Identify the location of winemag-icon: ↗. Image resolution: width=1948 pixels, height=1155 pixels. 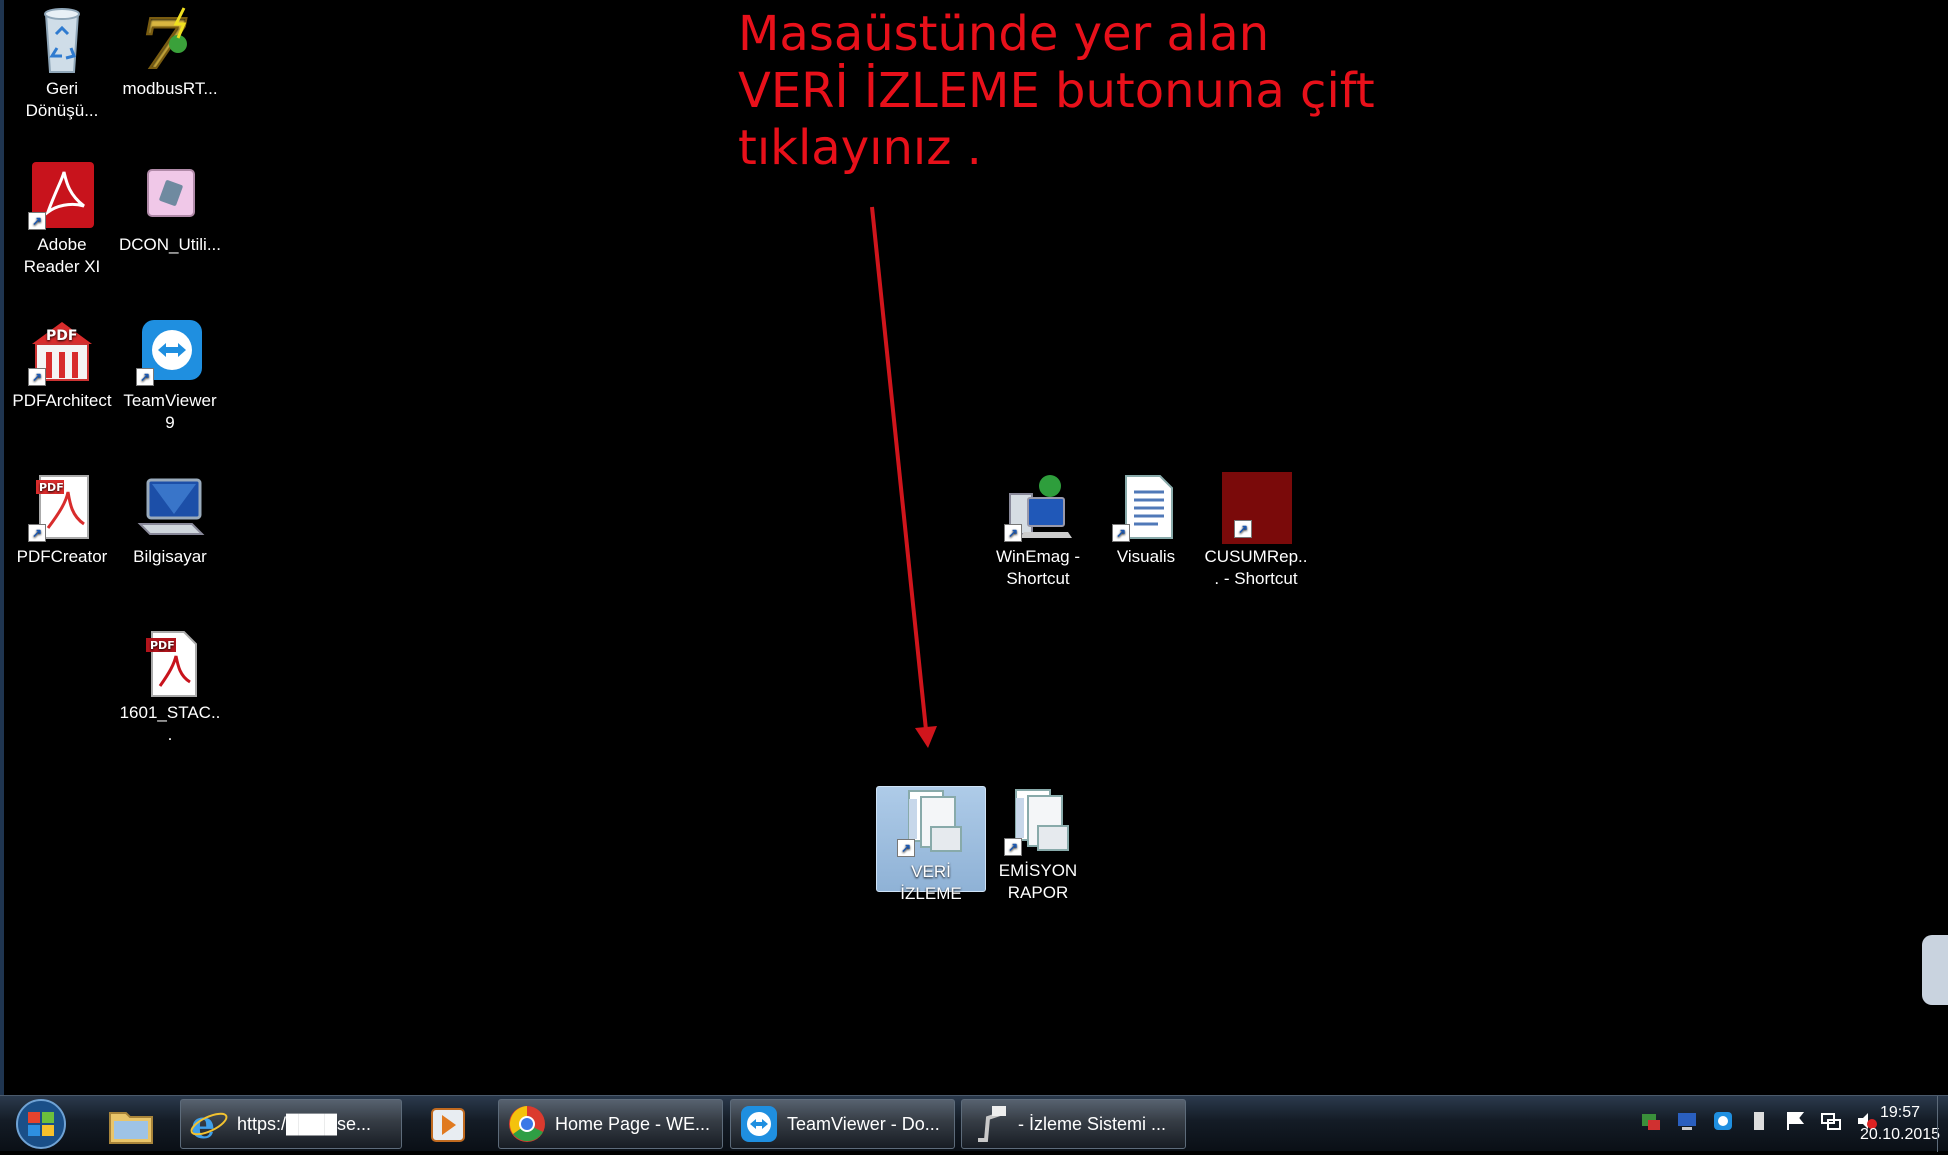
(1038, 508).